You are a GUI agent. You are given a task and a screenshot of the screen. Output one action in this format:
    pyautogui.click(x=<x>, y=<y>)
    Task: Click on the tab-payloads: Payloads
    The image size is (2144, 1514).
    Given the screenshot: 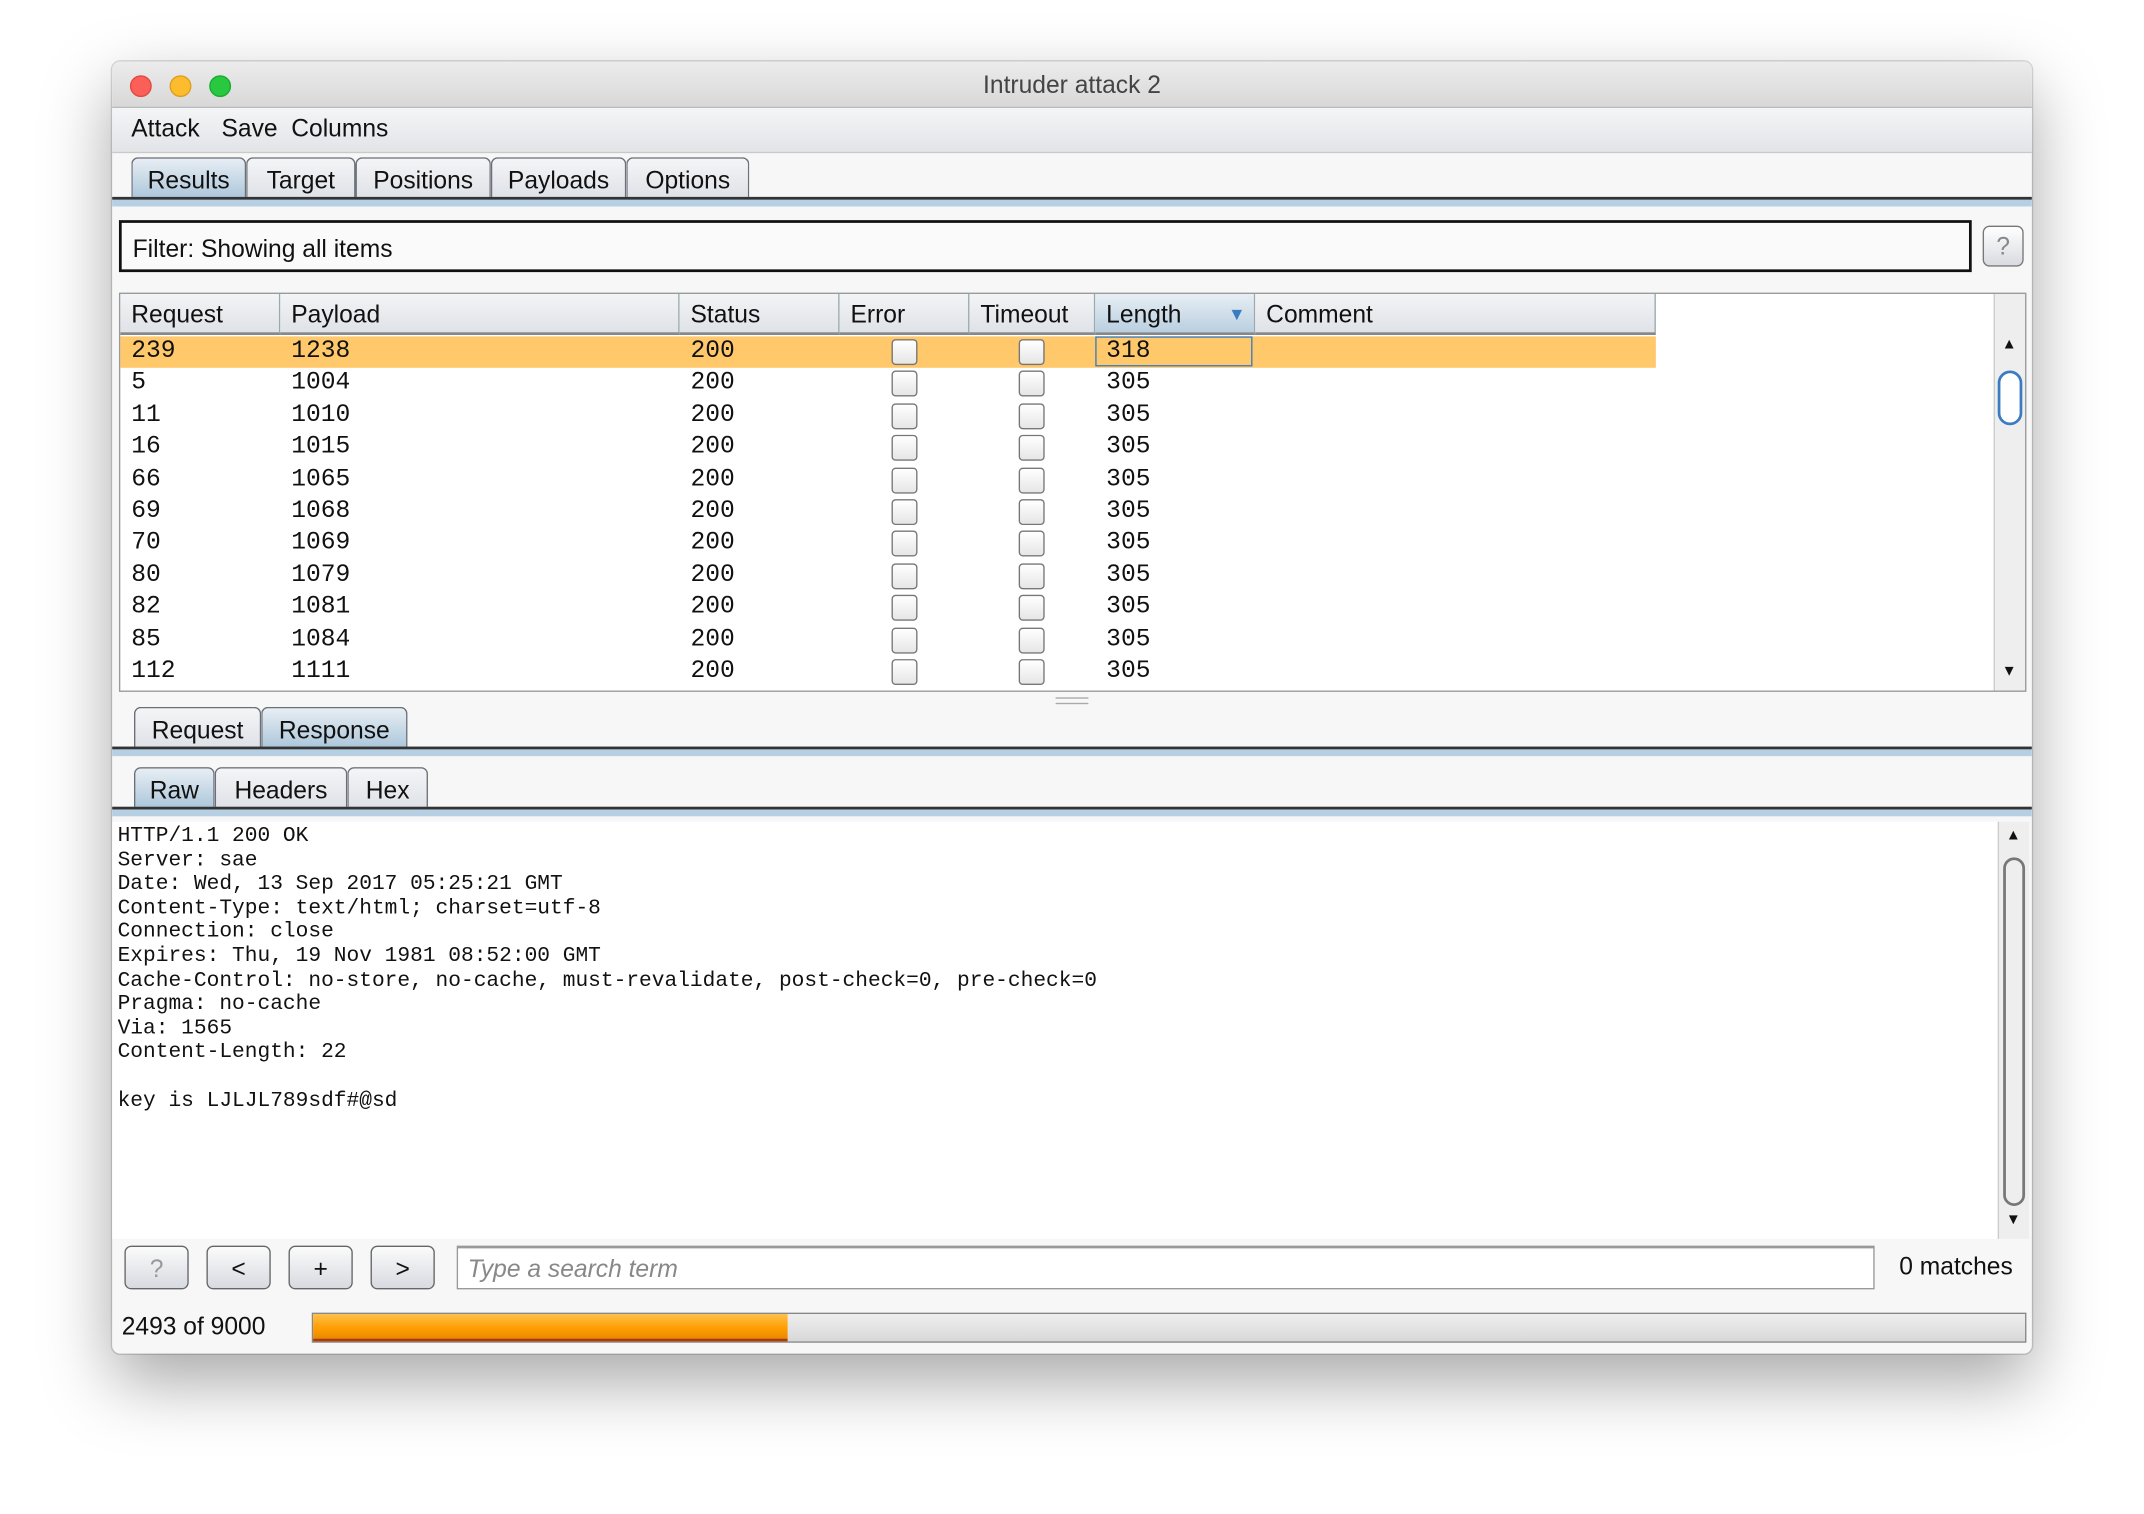 What is the action you would take?
    pyautogui.click(x=558, y=179)
    